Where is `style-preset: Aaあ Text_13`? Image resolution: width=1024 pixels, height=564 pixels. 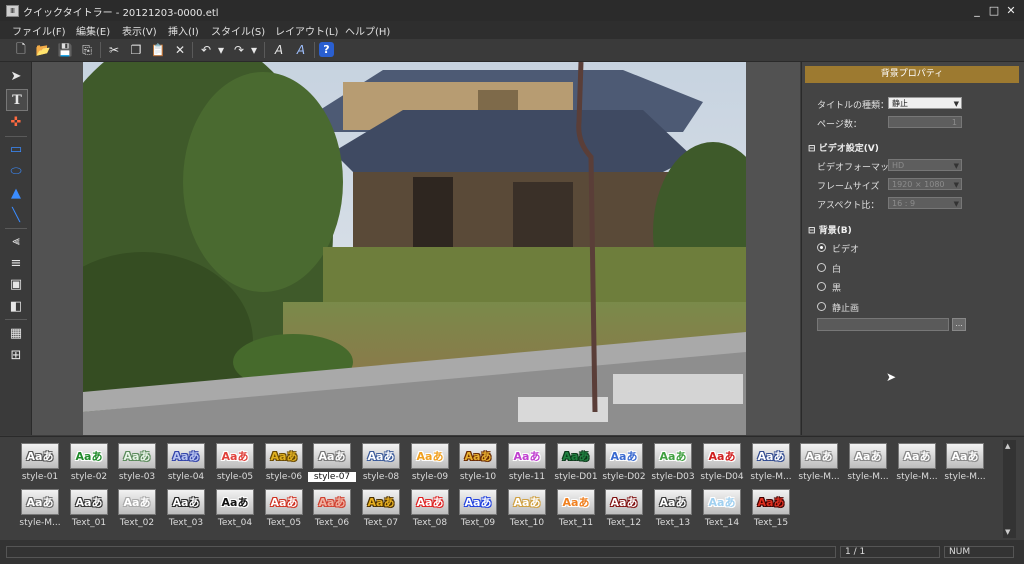 style-preset: Aaあ Text_13 is located at coordinates (673, 511).